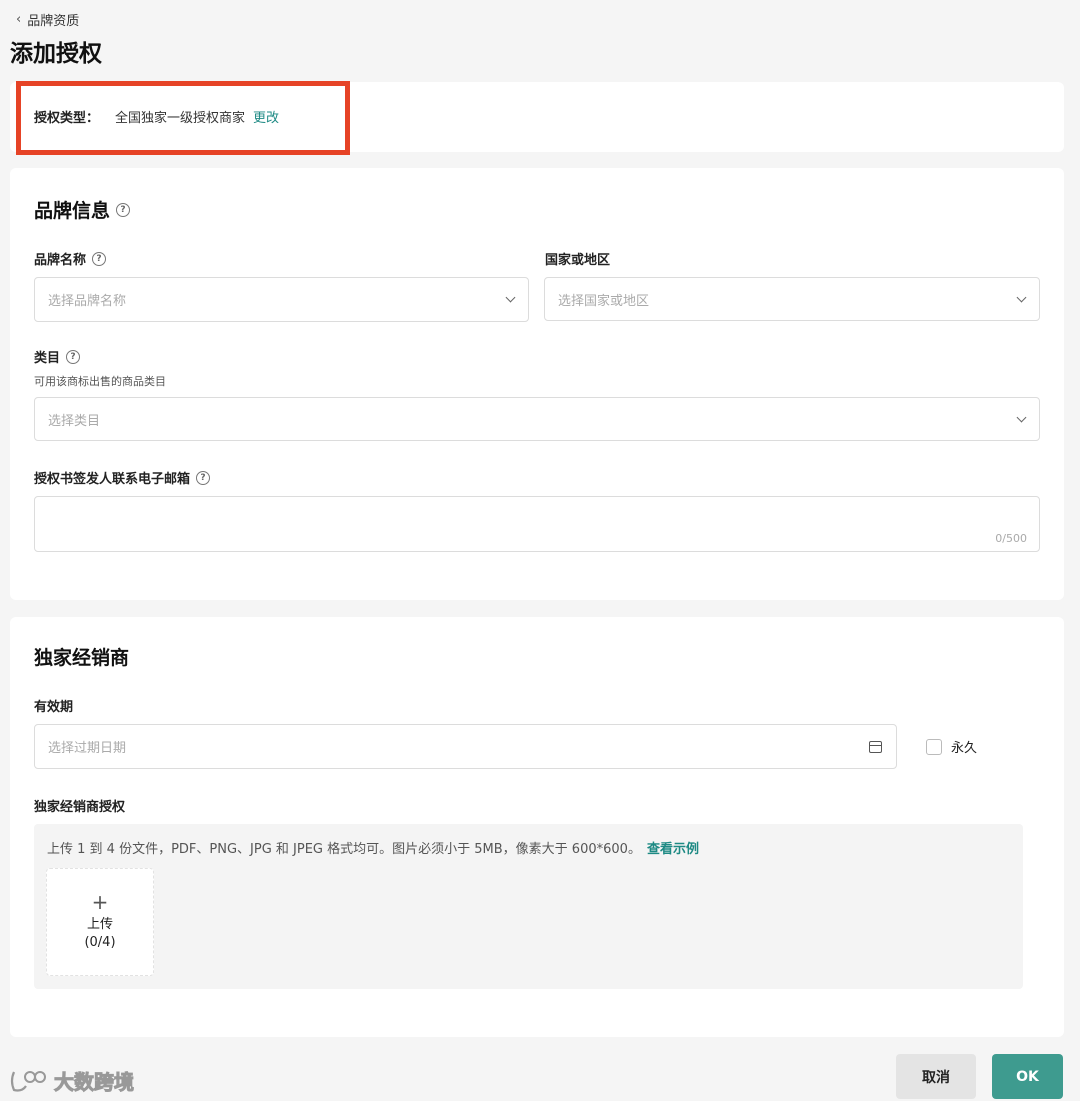  I want to click on auth-docs-label: 独家经销商授权, so click(79, 805).